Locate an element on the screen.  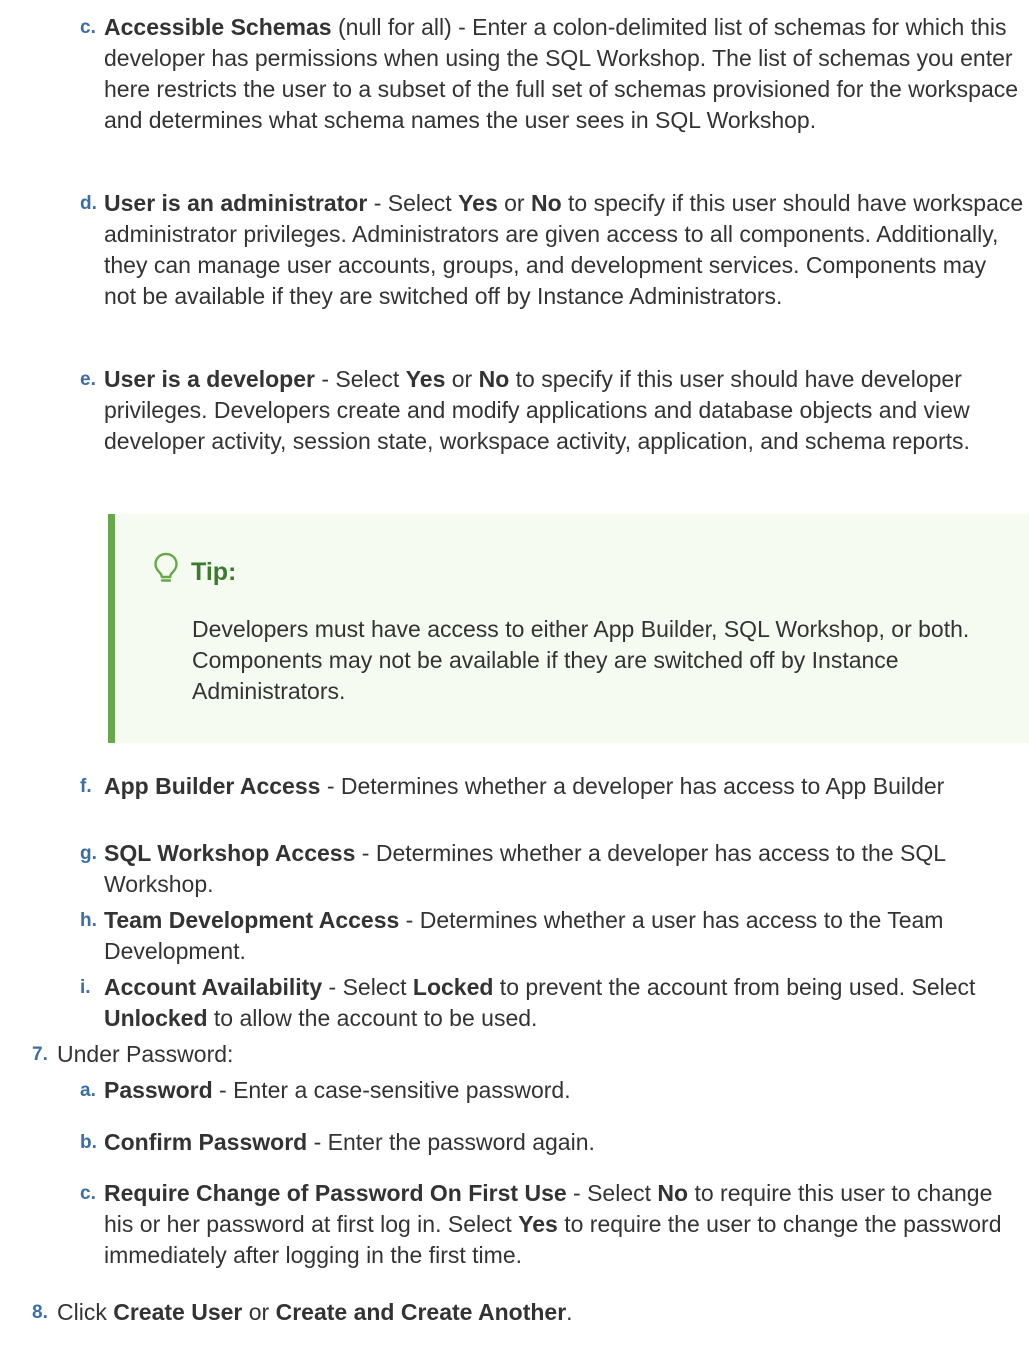
step-text: Under Password: is located at coordinates (145, 1054).